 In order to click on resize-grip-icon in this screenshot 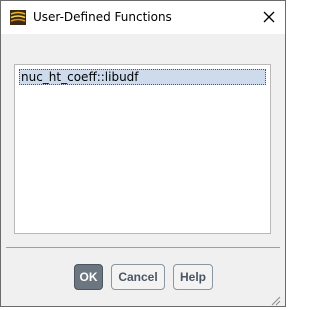, I will do `click(275, 298)`.